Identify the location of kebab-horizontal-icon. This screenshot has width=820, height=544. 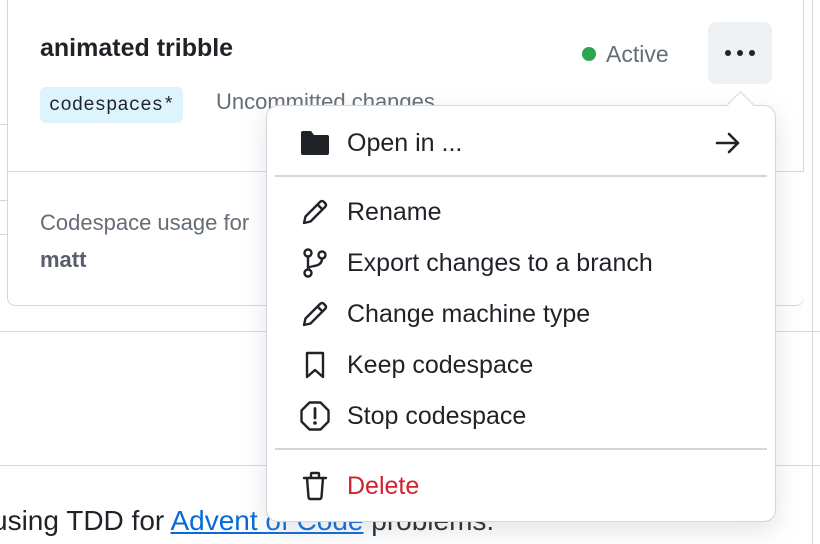
(740, 53).